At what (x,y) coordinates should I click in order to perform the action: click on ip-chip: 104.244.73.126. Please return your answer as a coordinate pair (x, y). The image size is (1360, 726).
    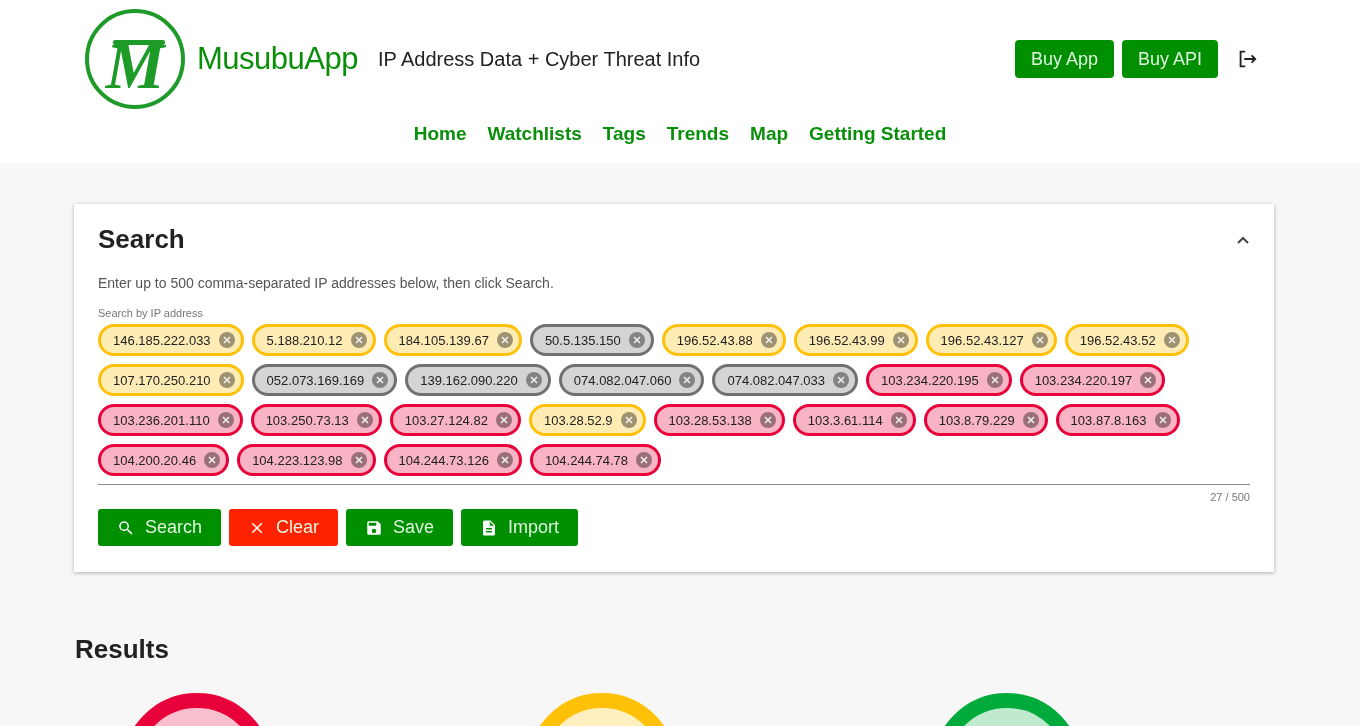
    Looking at the image, I should click on (452, 460).